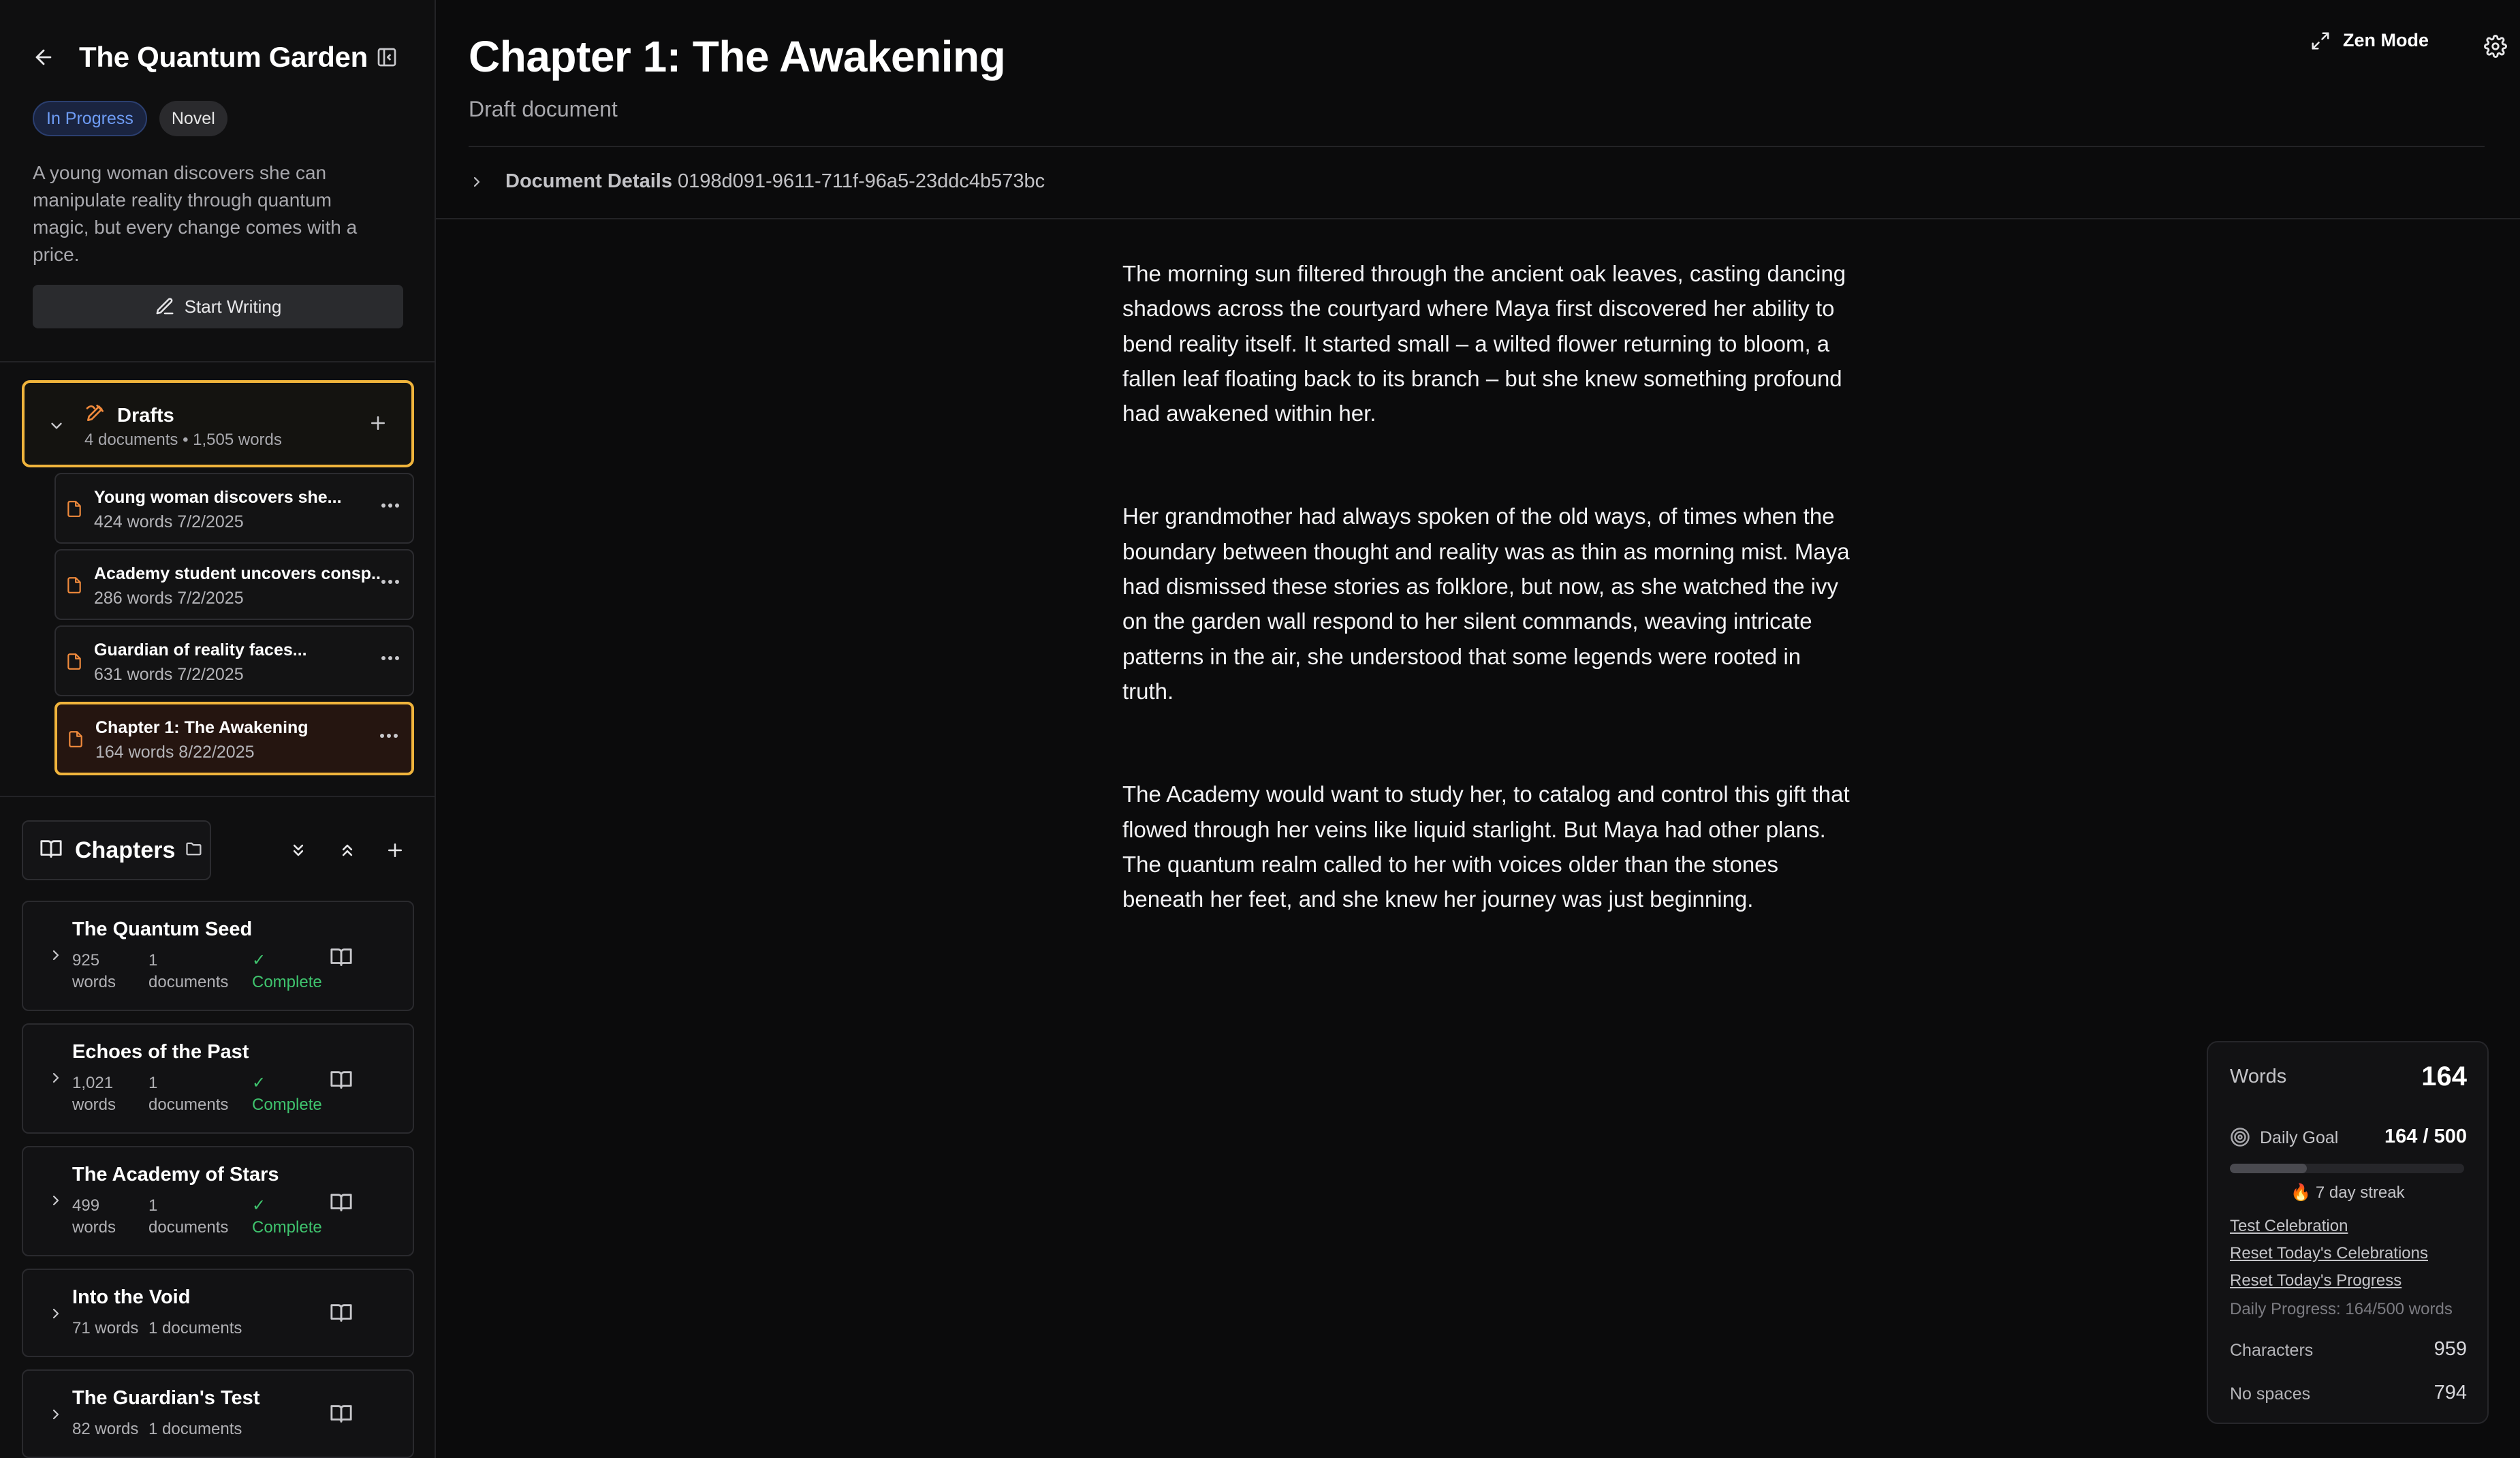  I want to click on chapter-card: Into the Void 71 words 1 documents, so click(218, 1313).